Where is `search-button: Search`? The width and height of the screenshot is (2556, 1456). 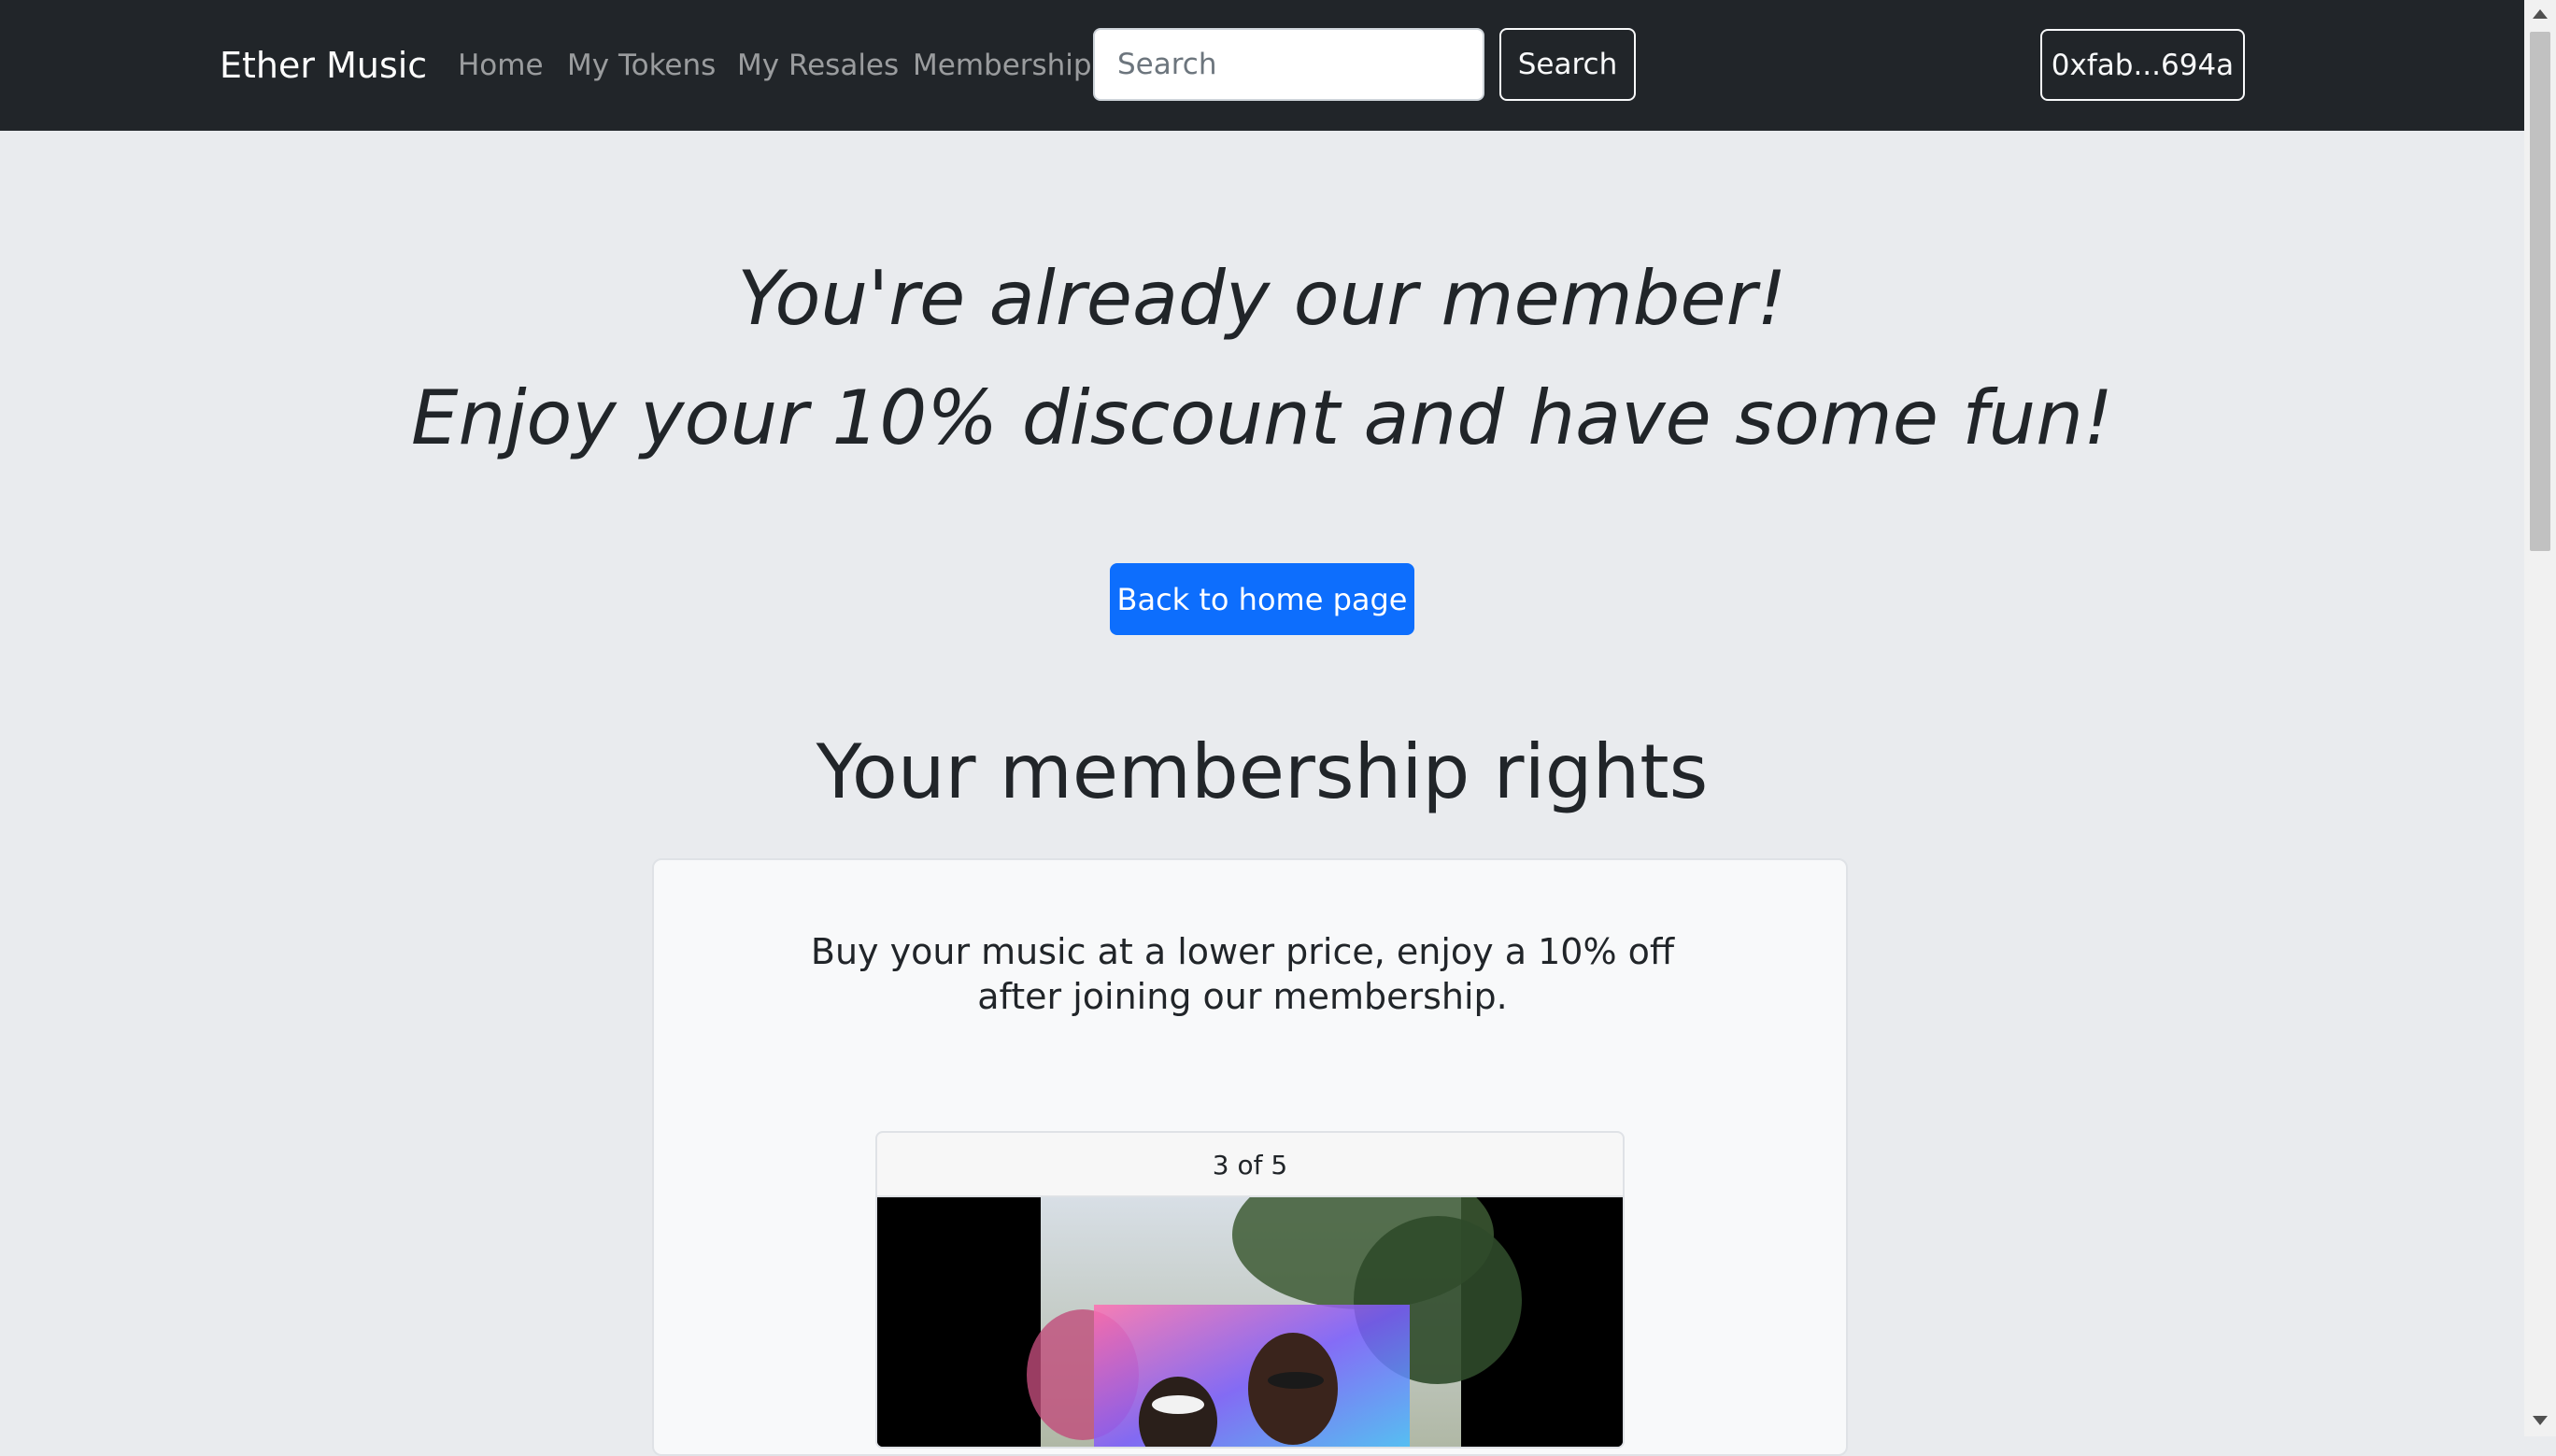 search-button: Search is located at coordinates (1567, 64).